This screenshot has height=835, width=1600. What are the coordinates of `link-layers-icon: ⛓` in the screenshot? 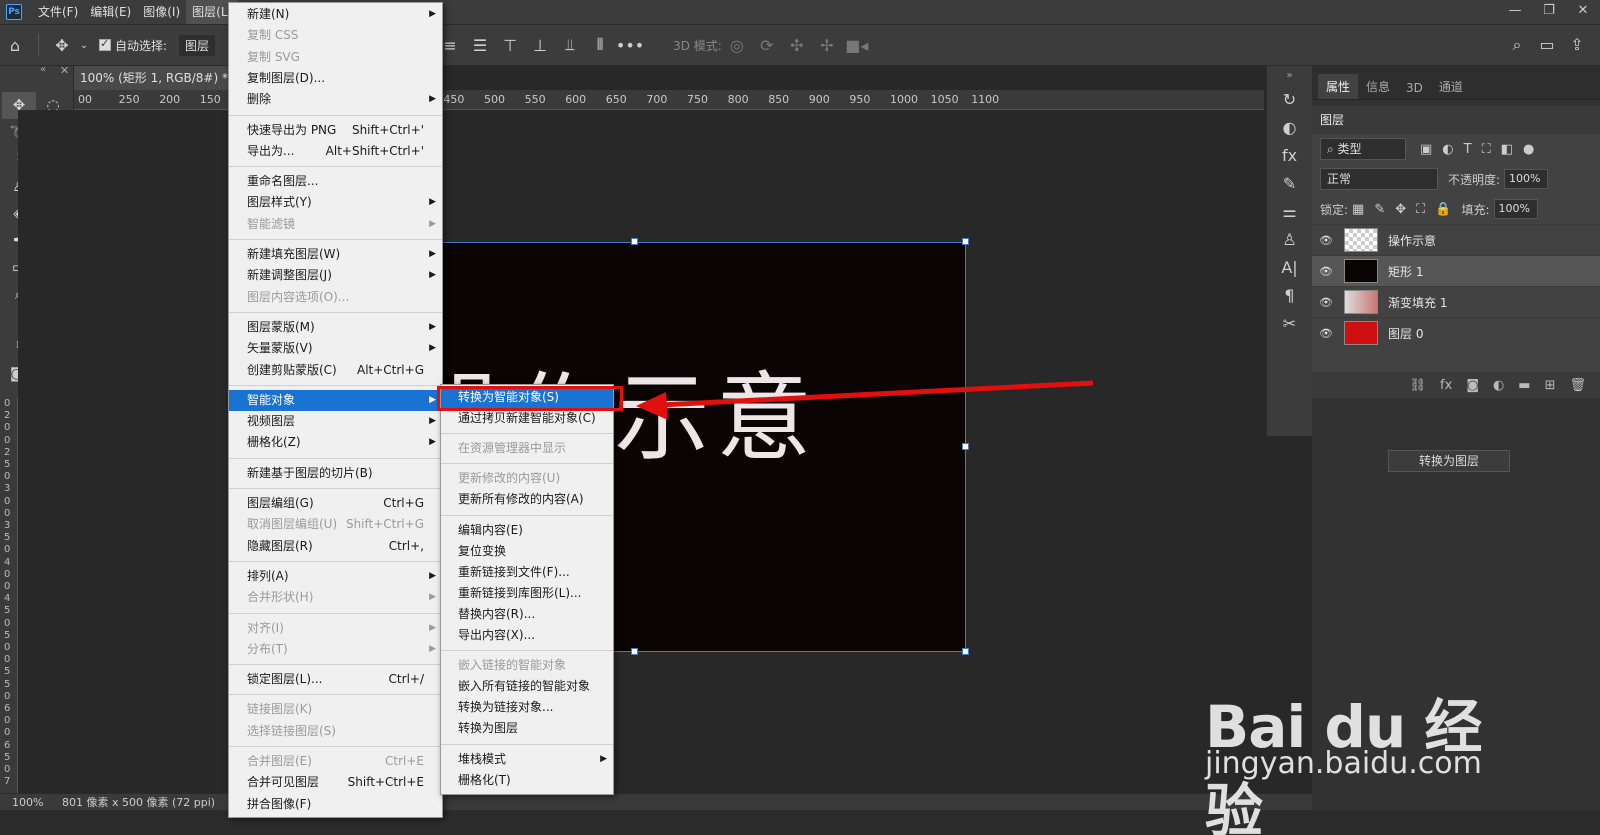 It's located at (1418, 385).